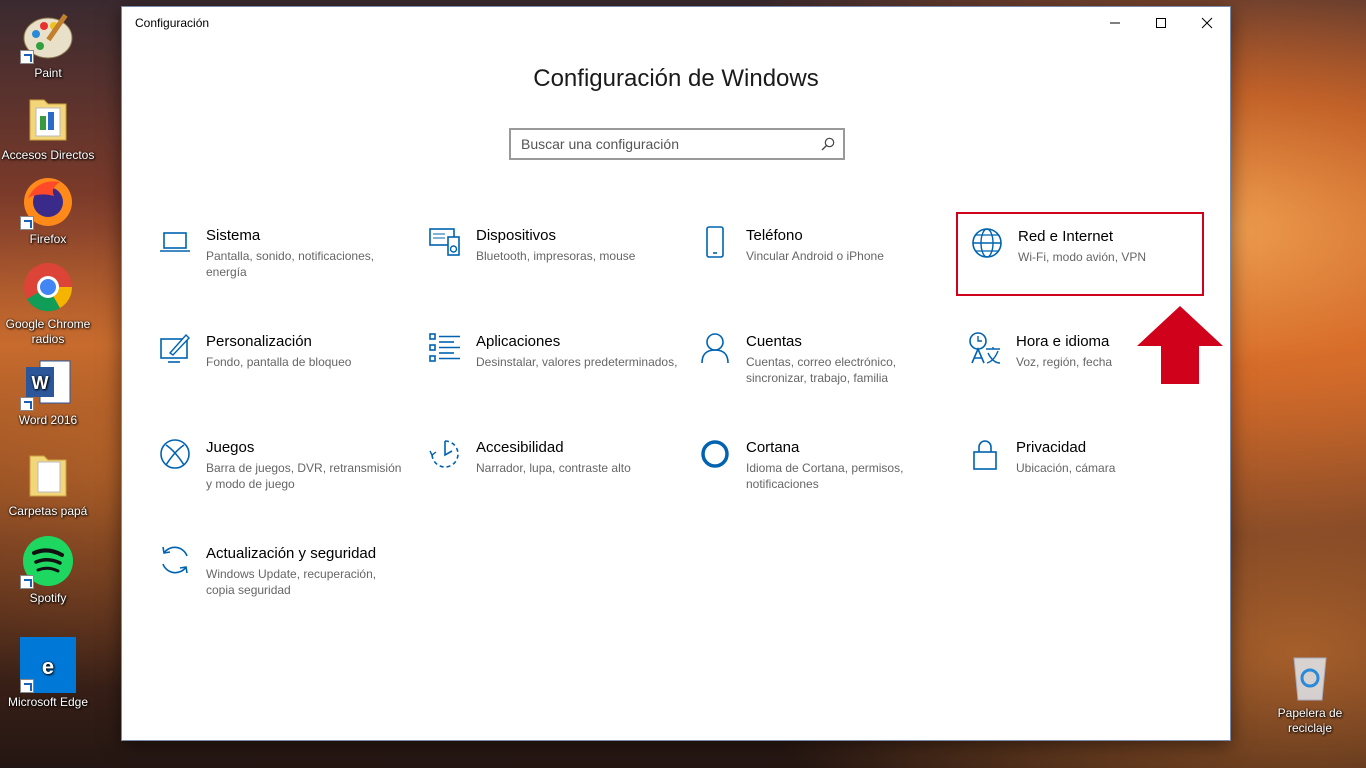  What do you see at coordinates (448, 457) in the screenshot?
I see `accessibility-icon` at bounding box center [448, 457].